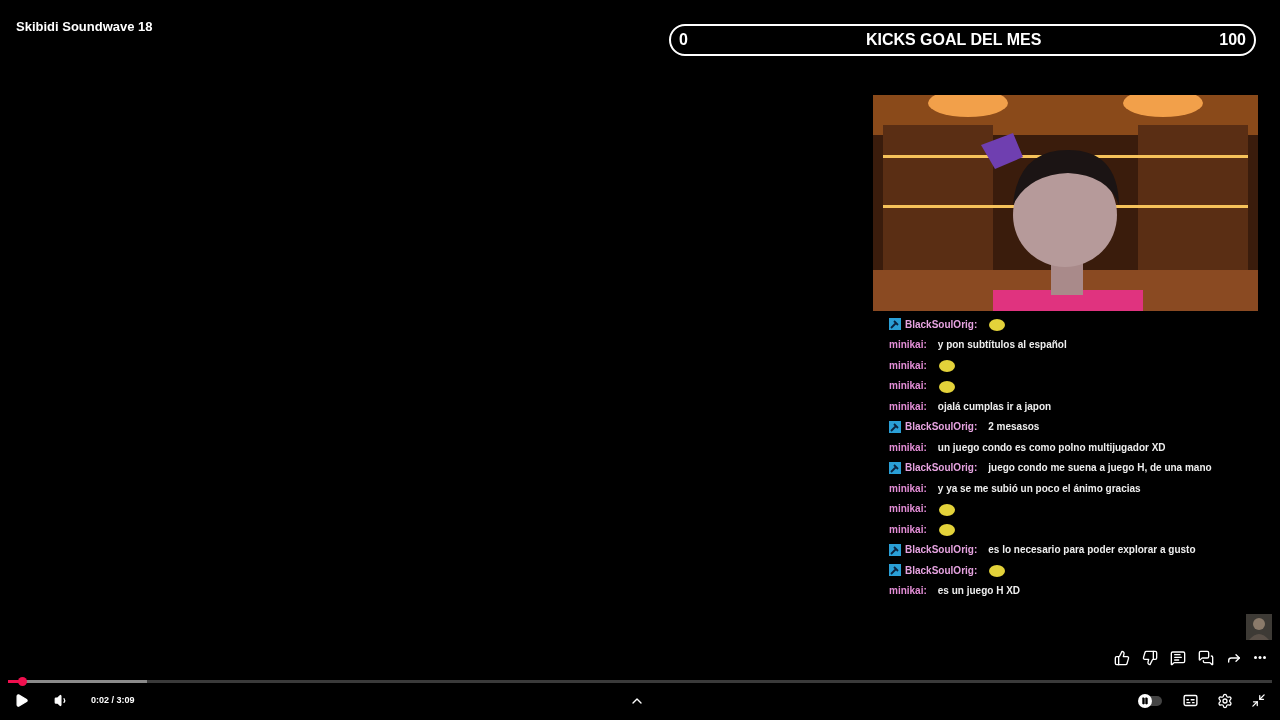  I want to click on chat-icon, so click(1206, 657).